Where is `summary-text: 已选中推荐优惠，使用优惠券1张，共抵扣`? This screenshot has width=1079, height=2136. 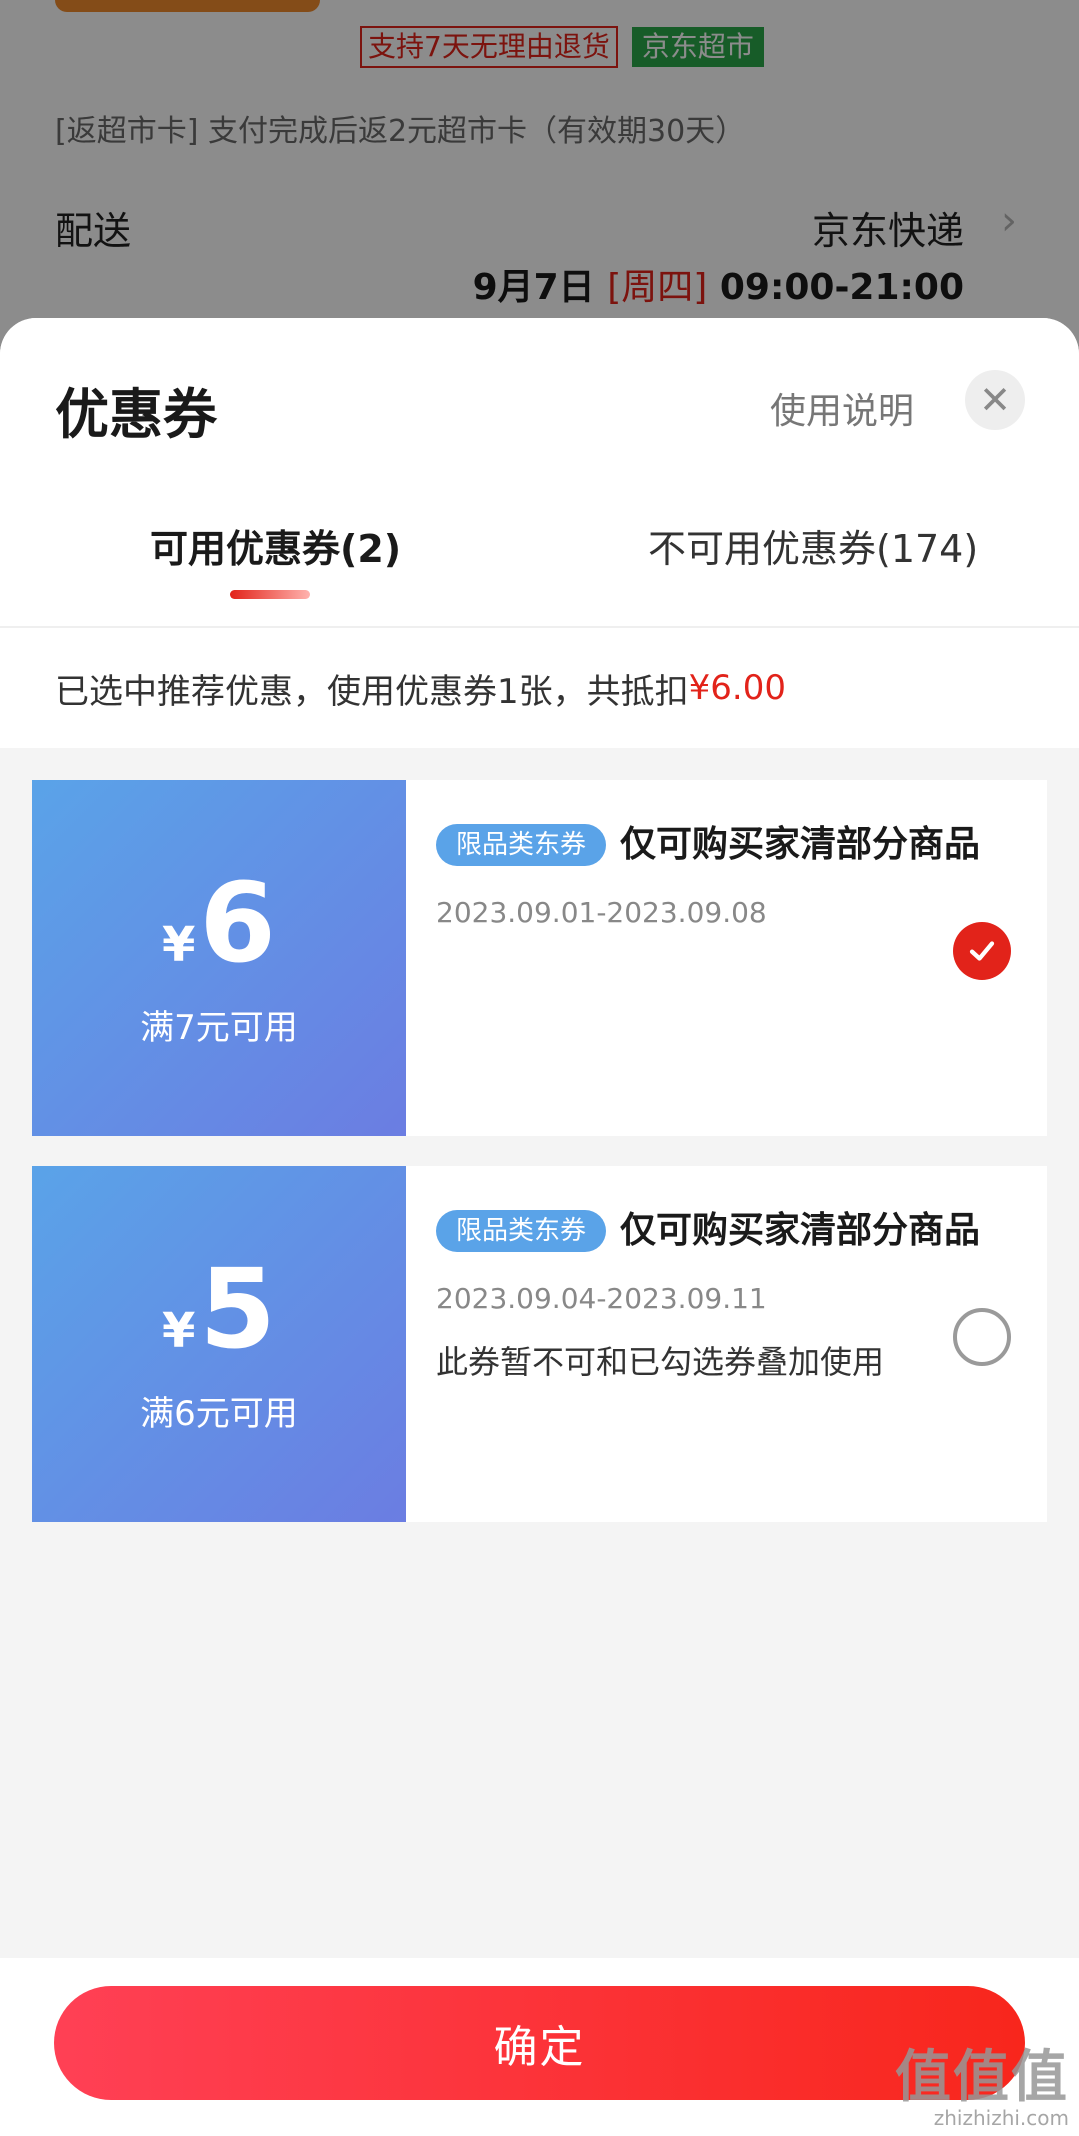
summary-text: 已选中推荐优惠，使用优惠券1张，共抵扣 is located at coordinates (372, 691).